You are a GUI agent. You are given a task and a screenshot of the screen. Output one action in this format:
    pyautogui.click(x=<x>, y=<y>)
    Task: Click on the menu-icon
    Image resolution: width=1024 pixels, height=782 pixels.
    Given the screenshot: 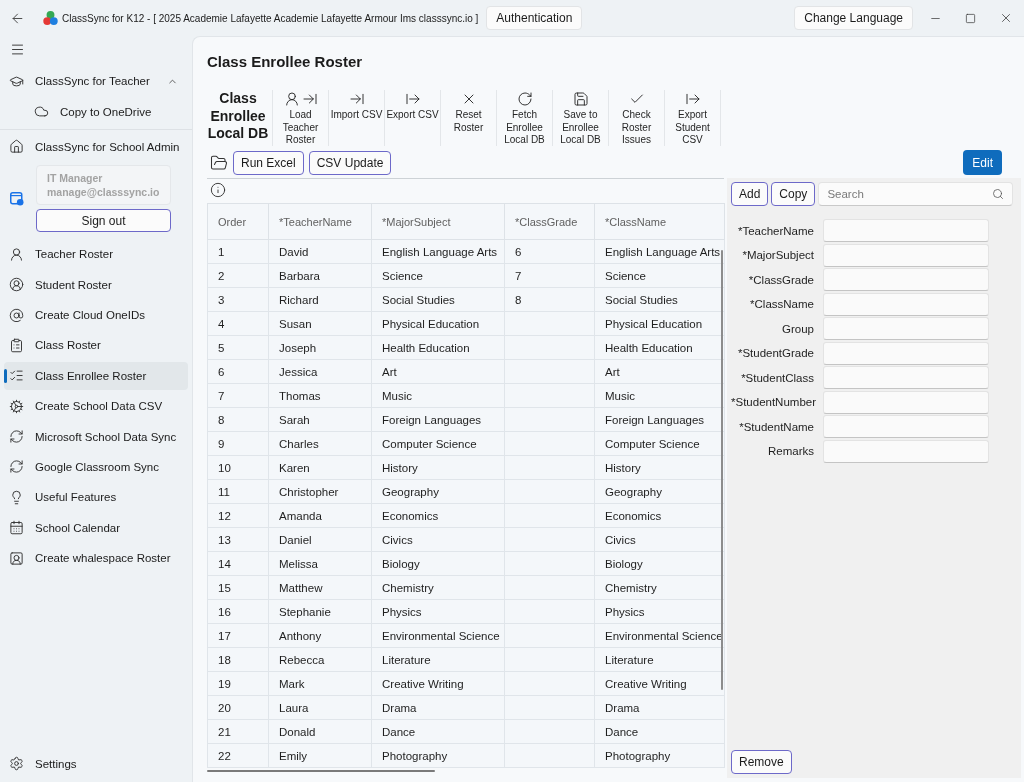 What is the action you would take?
    pyautogui.click(x=17, y=49)
    